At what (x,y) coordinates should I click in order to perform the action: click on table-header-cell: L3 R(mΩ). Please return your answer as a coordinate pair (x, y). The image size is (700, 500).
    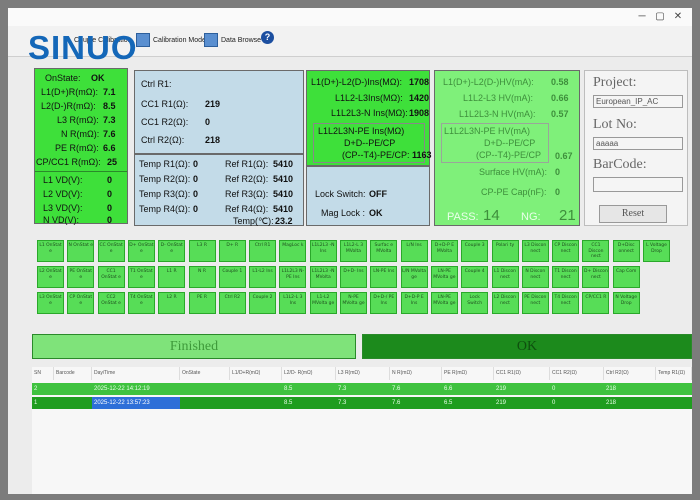
    Looking at the image, I should click on (363, 373).